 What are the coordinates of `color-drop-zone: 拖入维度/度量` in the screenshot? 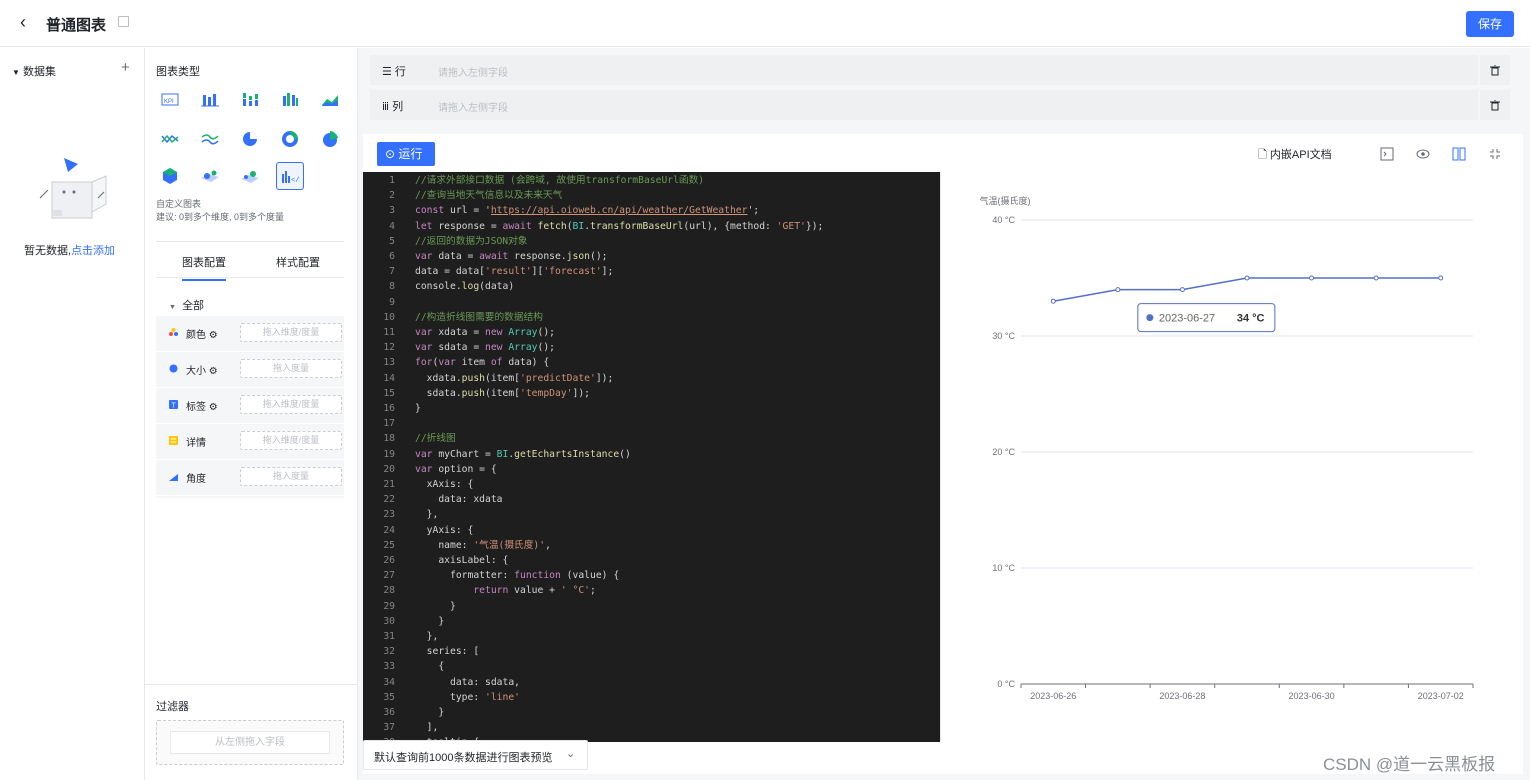 It's located at (291, 332).